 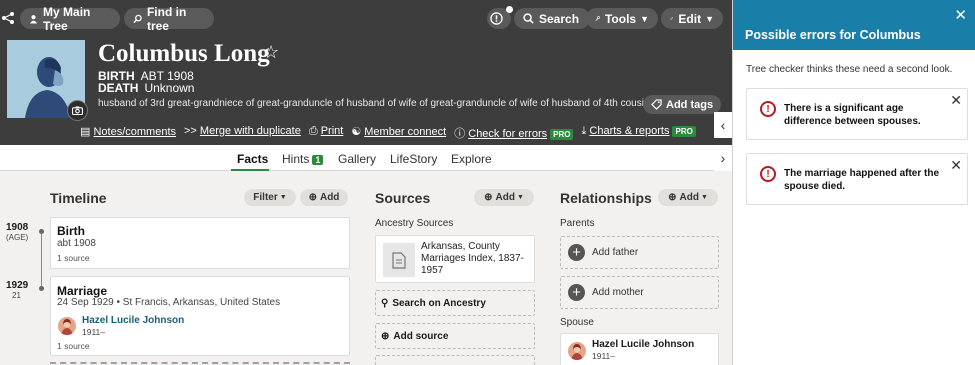 What do you see at coordinates (768, 109) in the screenshot?
I see `error-alert-icon: !` at bounding box center [768, 109].